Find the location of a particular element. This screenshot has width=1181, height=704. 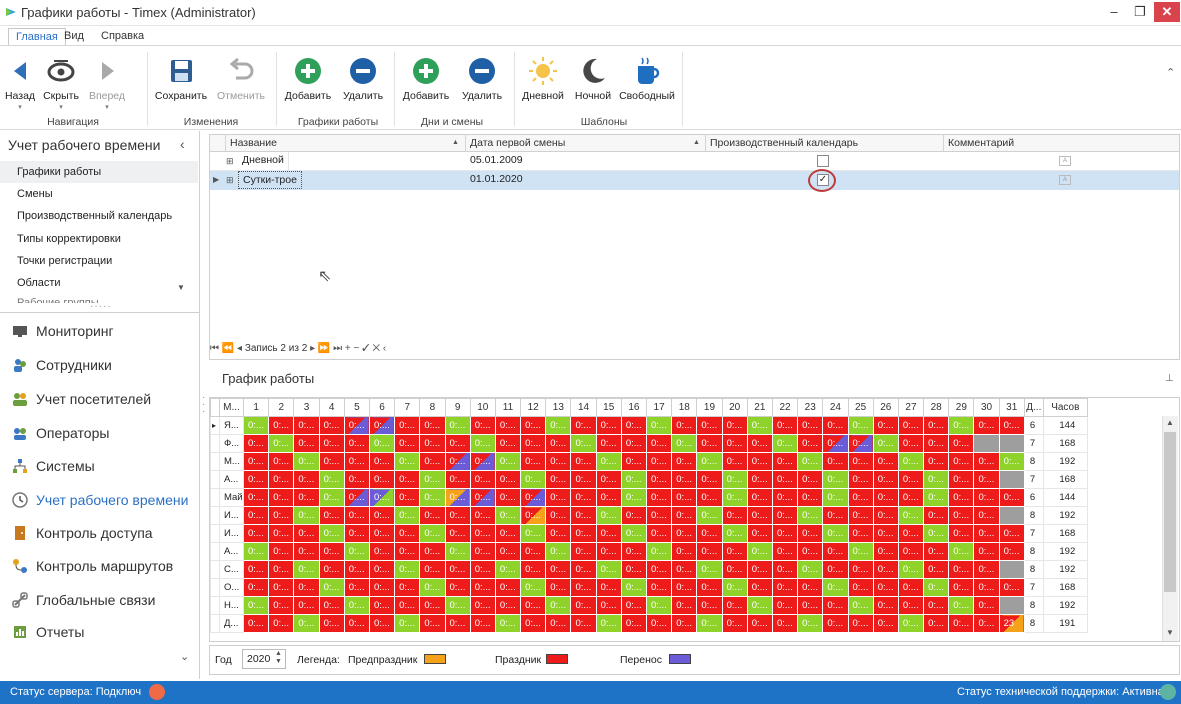

save-button: Сохранить is located at coordinates (181, 82).